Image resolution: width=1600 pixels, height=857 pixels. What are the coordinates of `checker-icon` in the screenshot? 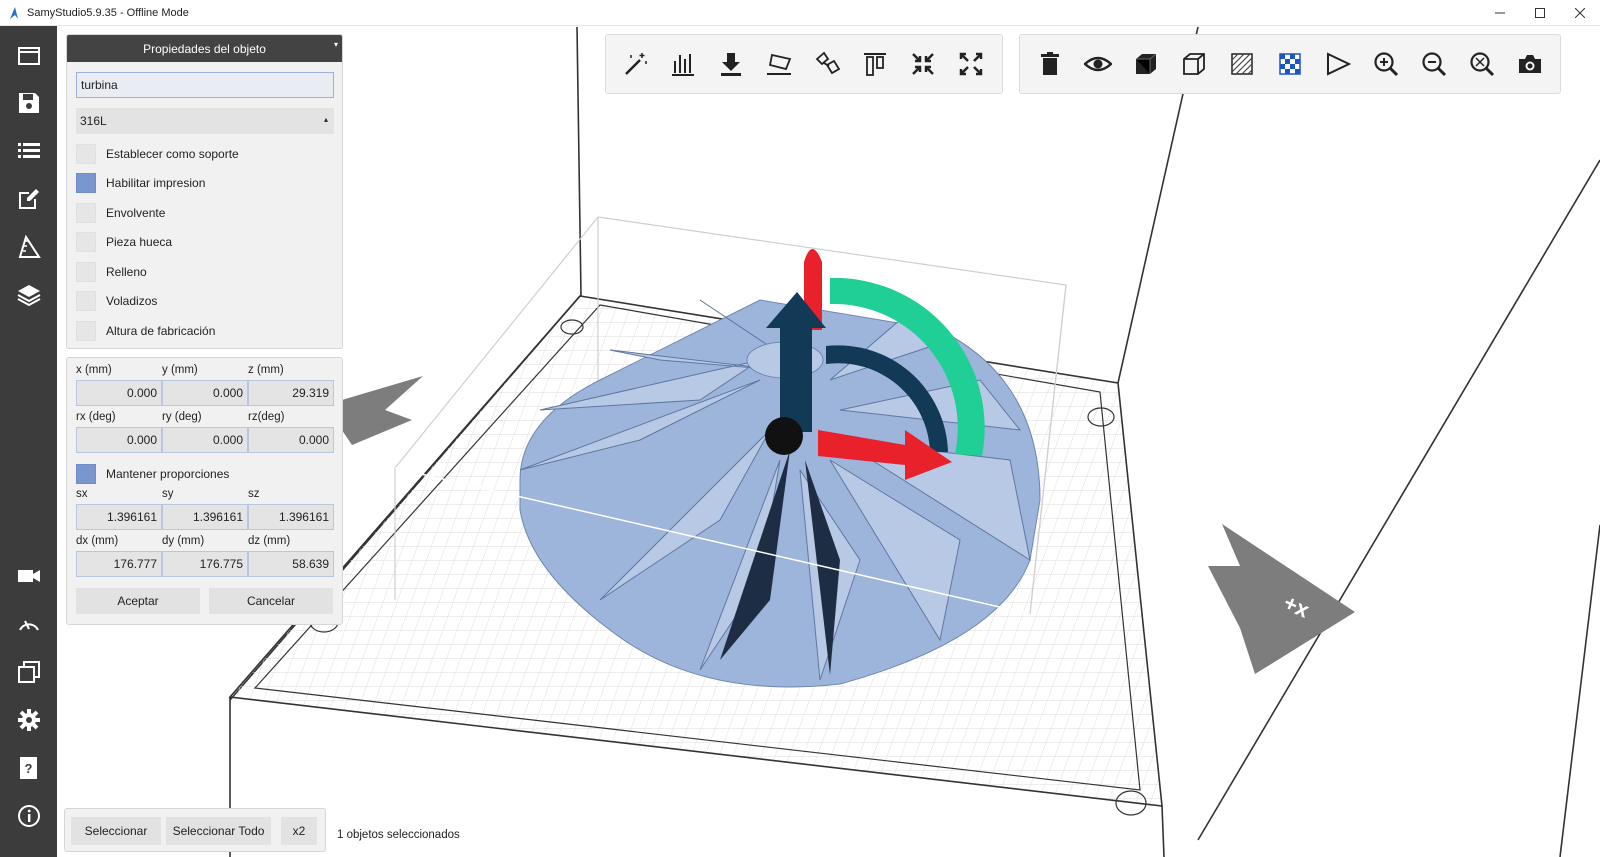 It's located at (1290, 64).